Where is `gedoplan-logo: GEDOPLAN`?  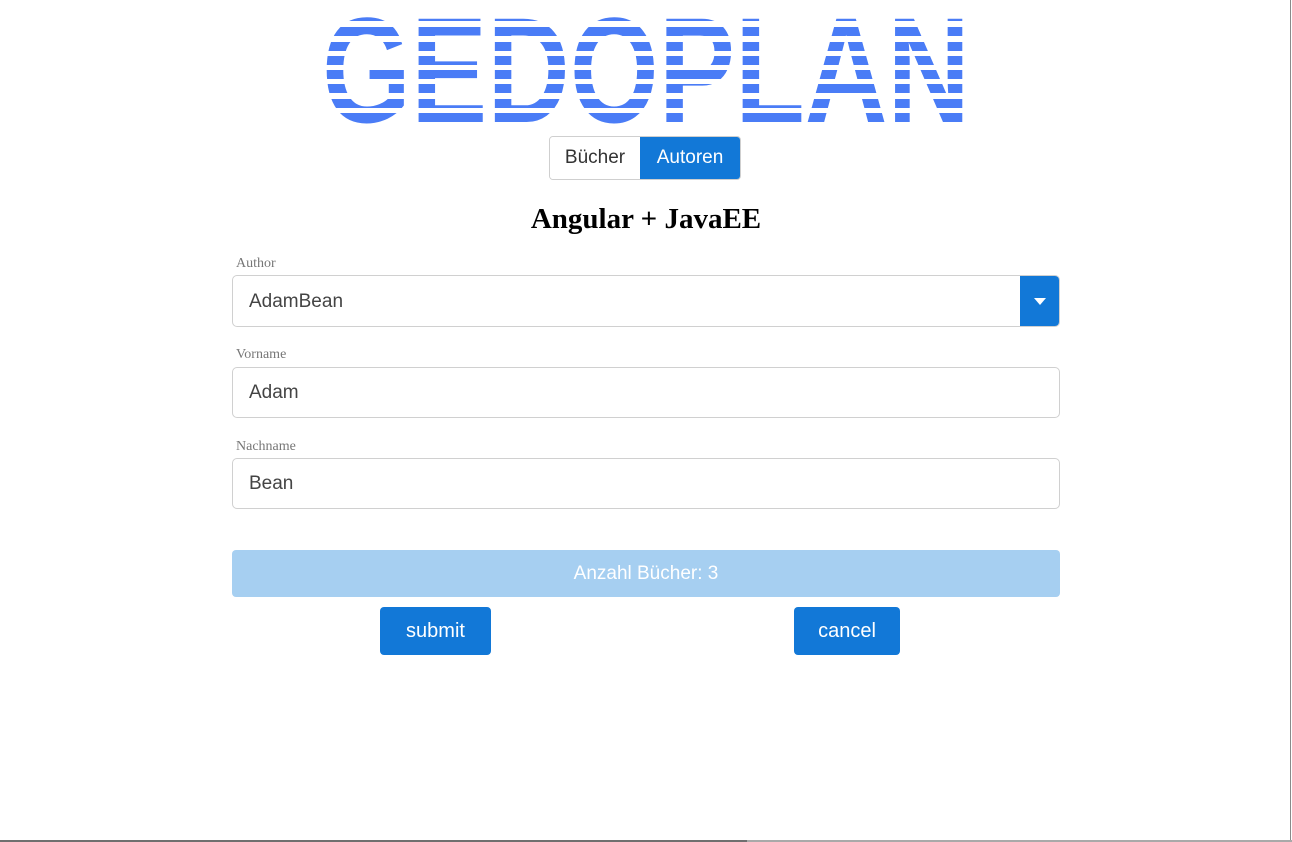 gedoplan-logo: GEDOPLAN is located at coordinates (646, 68).